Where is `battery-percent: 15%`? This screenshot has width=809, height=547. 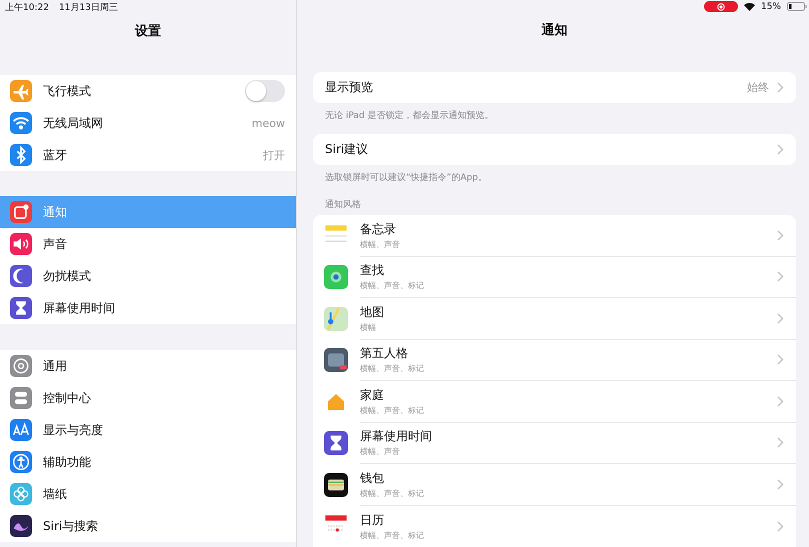
battery-percent: 15% is located at coordinates (770, 7).